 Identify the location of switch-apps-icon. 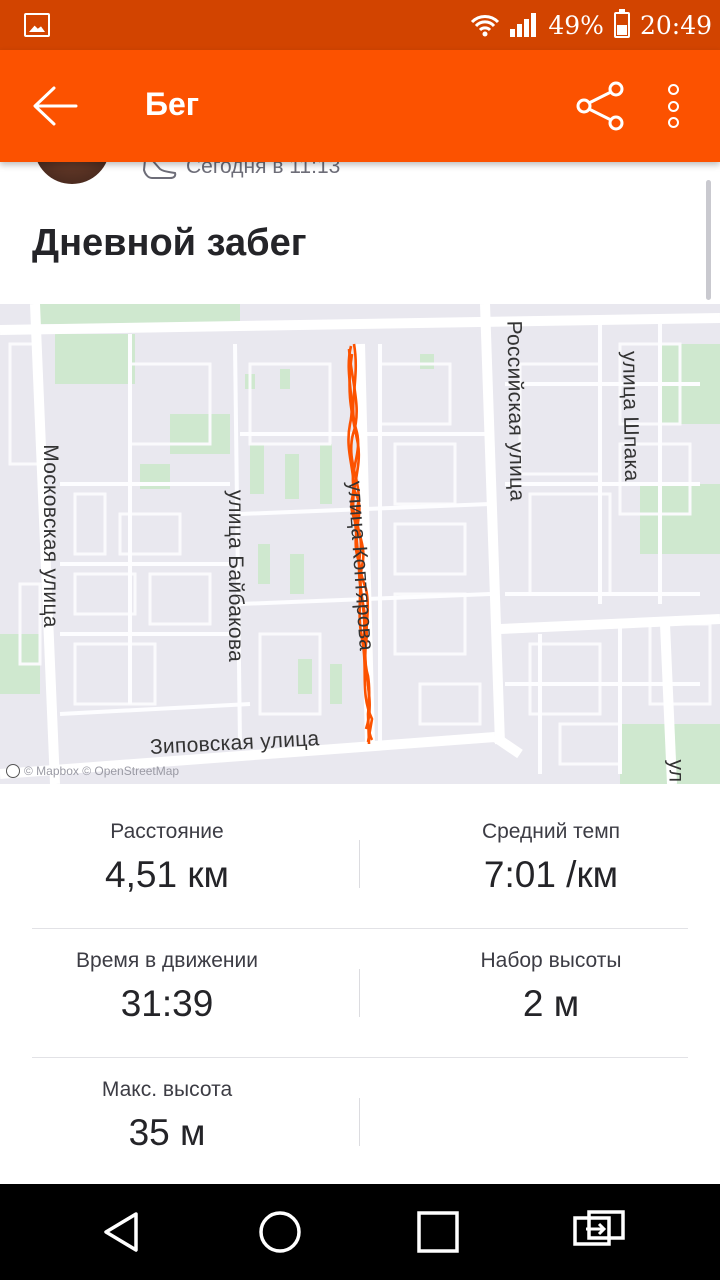
(599, 1232).